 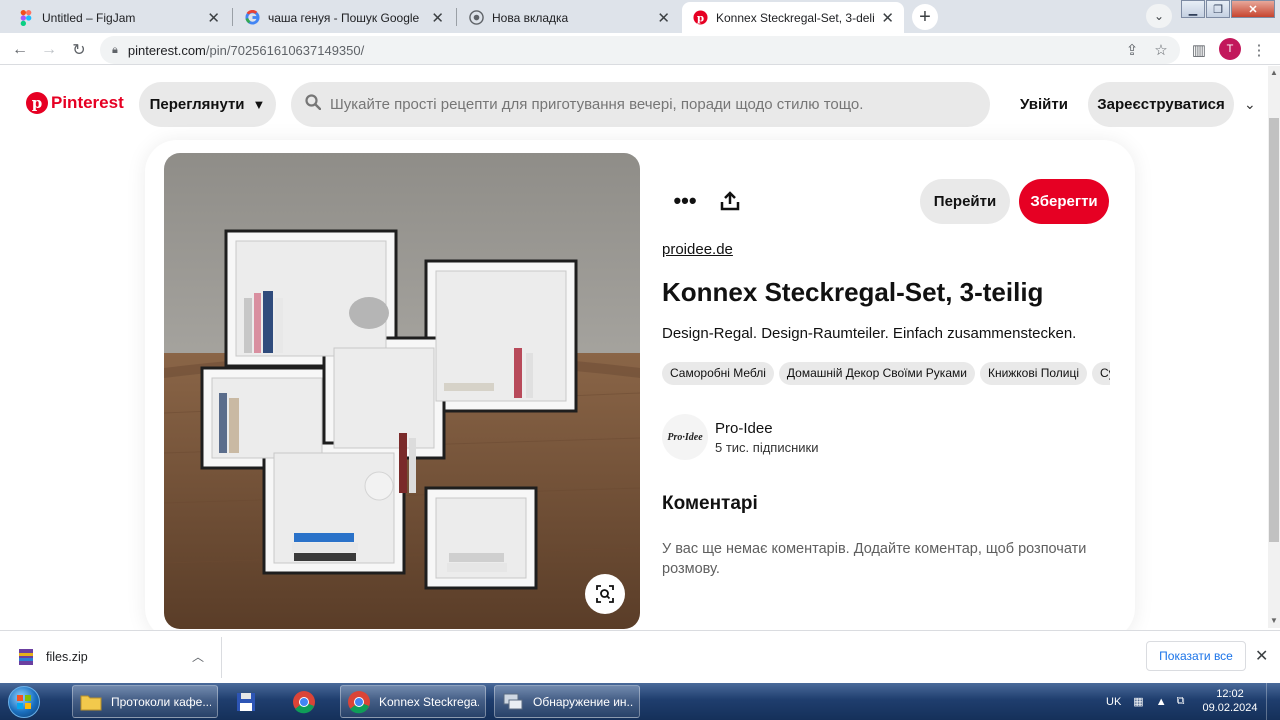 I want to click on chevron-up-icon: ︿, so click(x=198, y=656).